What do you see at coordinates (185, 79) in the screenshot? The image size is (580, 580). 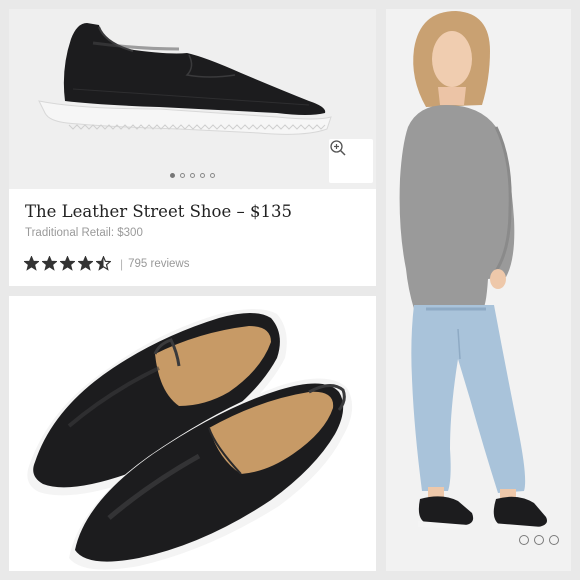 I see `single-shoe-illustration` at bounding box center [185, 79].